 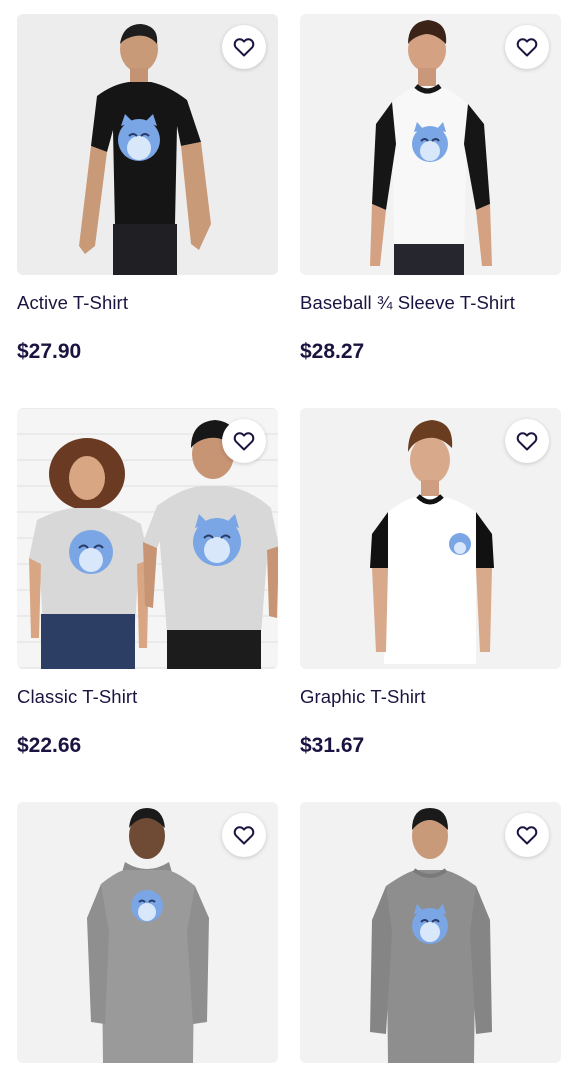 I want to click on product-price: $31.67, so click(x=332, y=745).